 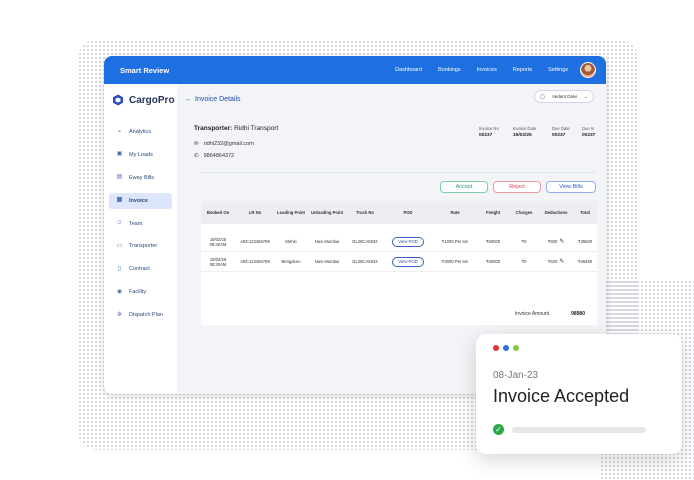 What do you see at coordinates (119, 131) in the screenshot?
I see `chart-icon: ⌁` at bounding box center [119, 131].